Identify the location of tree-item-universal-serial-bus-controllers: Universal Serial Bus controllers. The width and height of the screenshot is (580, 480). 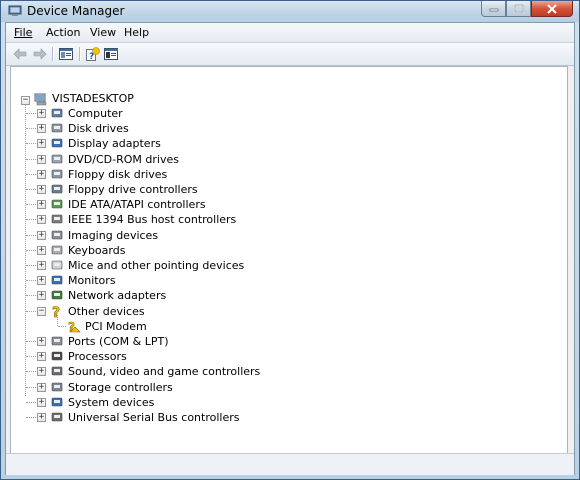
(153, 417).